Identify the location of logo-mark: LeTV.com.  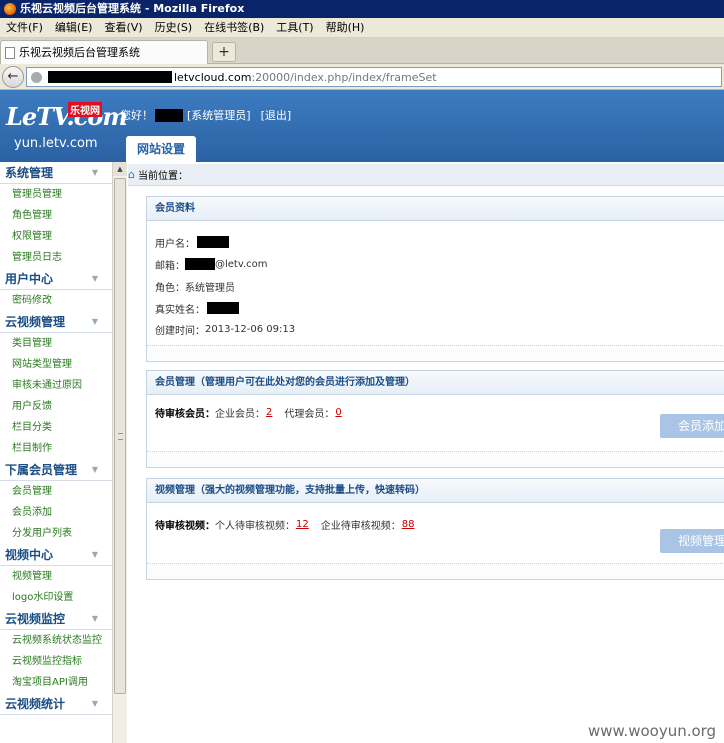
(67, 116).